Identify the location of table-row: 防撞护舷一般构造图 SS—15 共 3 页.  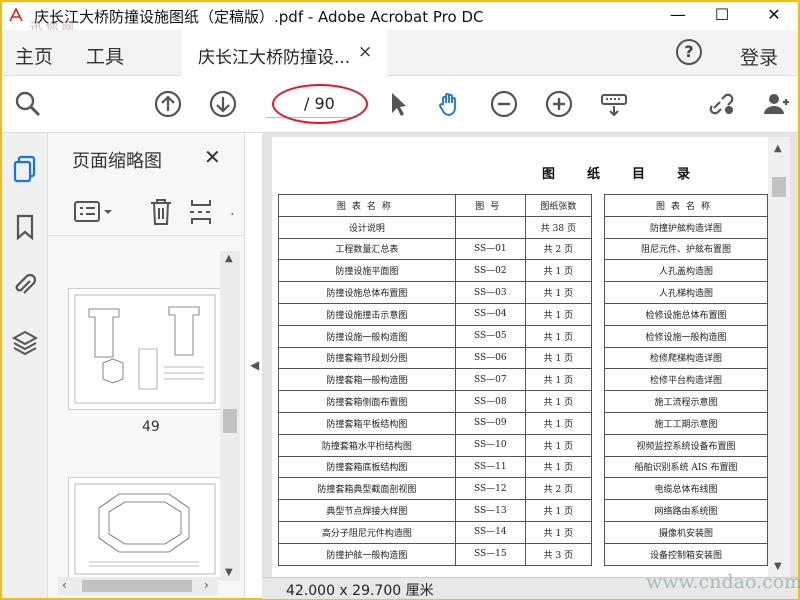
(435, 554).